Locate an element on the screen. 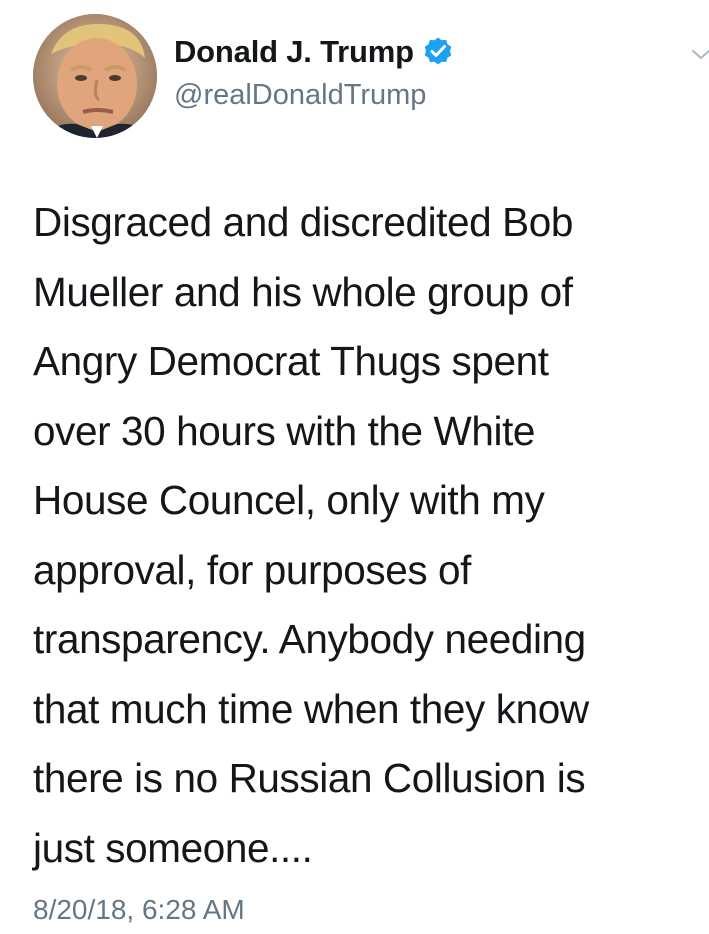 This screenshot has height=934, width=709. verified-badge-icon is located at coordinates (438, 52).